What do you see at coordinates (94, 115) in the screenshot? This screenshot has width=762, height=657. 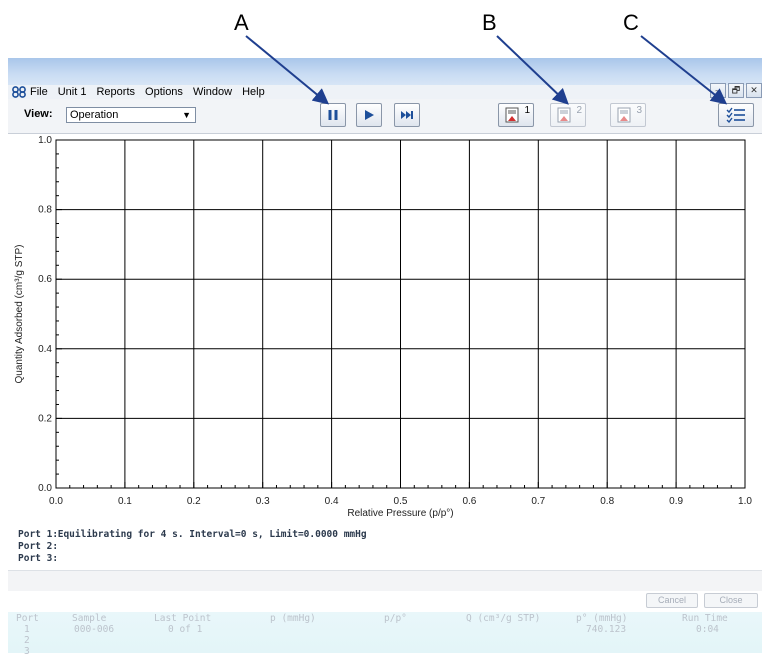 I see `view-select-value: Operation` at bounding box center [94, 115].